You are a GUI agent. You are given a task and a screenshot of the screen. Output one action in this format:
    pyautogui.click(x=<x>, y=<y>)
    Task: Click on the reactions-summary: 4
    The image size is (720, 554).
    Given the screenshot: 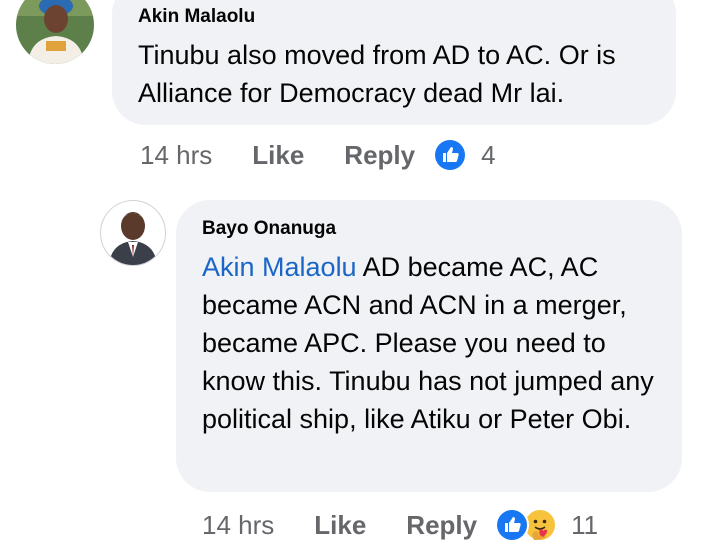 What is the action you would take?
    pyautogui.click(x=464, y=155)
    